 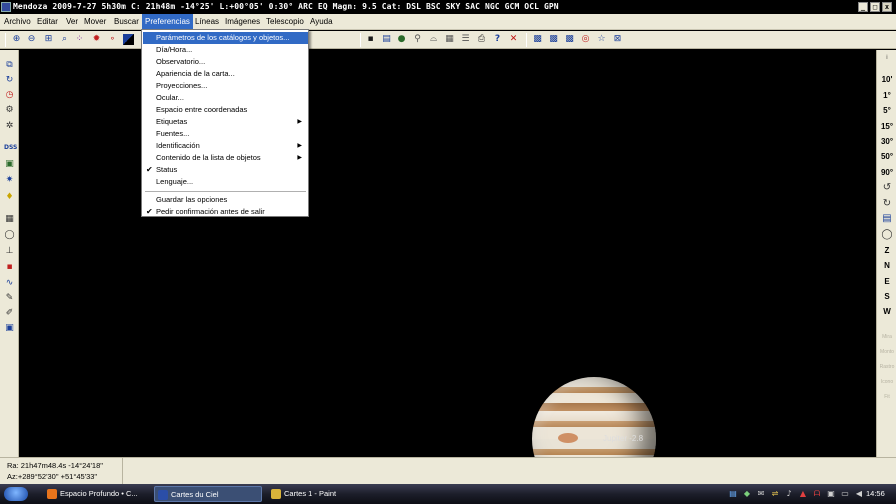 What do you see at coordinates (225, 146) in the screenshot?
I see `dd-identification: Identificación ▶` at bounding box center [225, 146].